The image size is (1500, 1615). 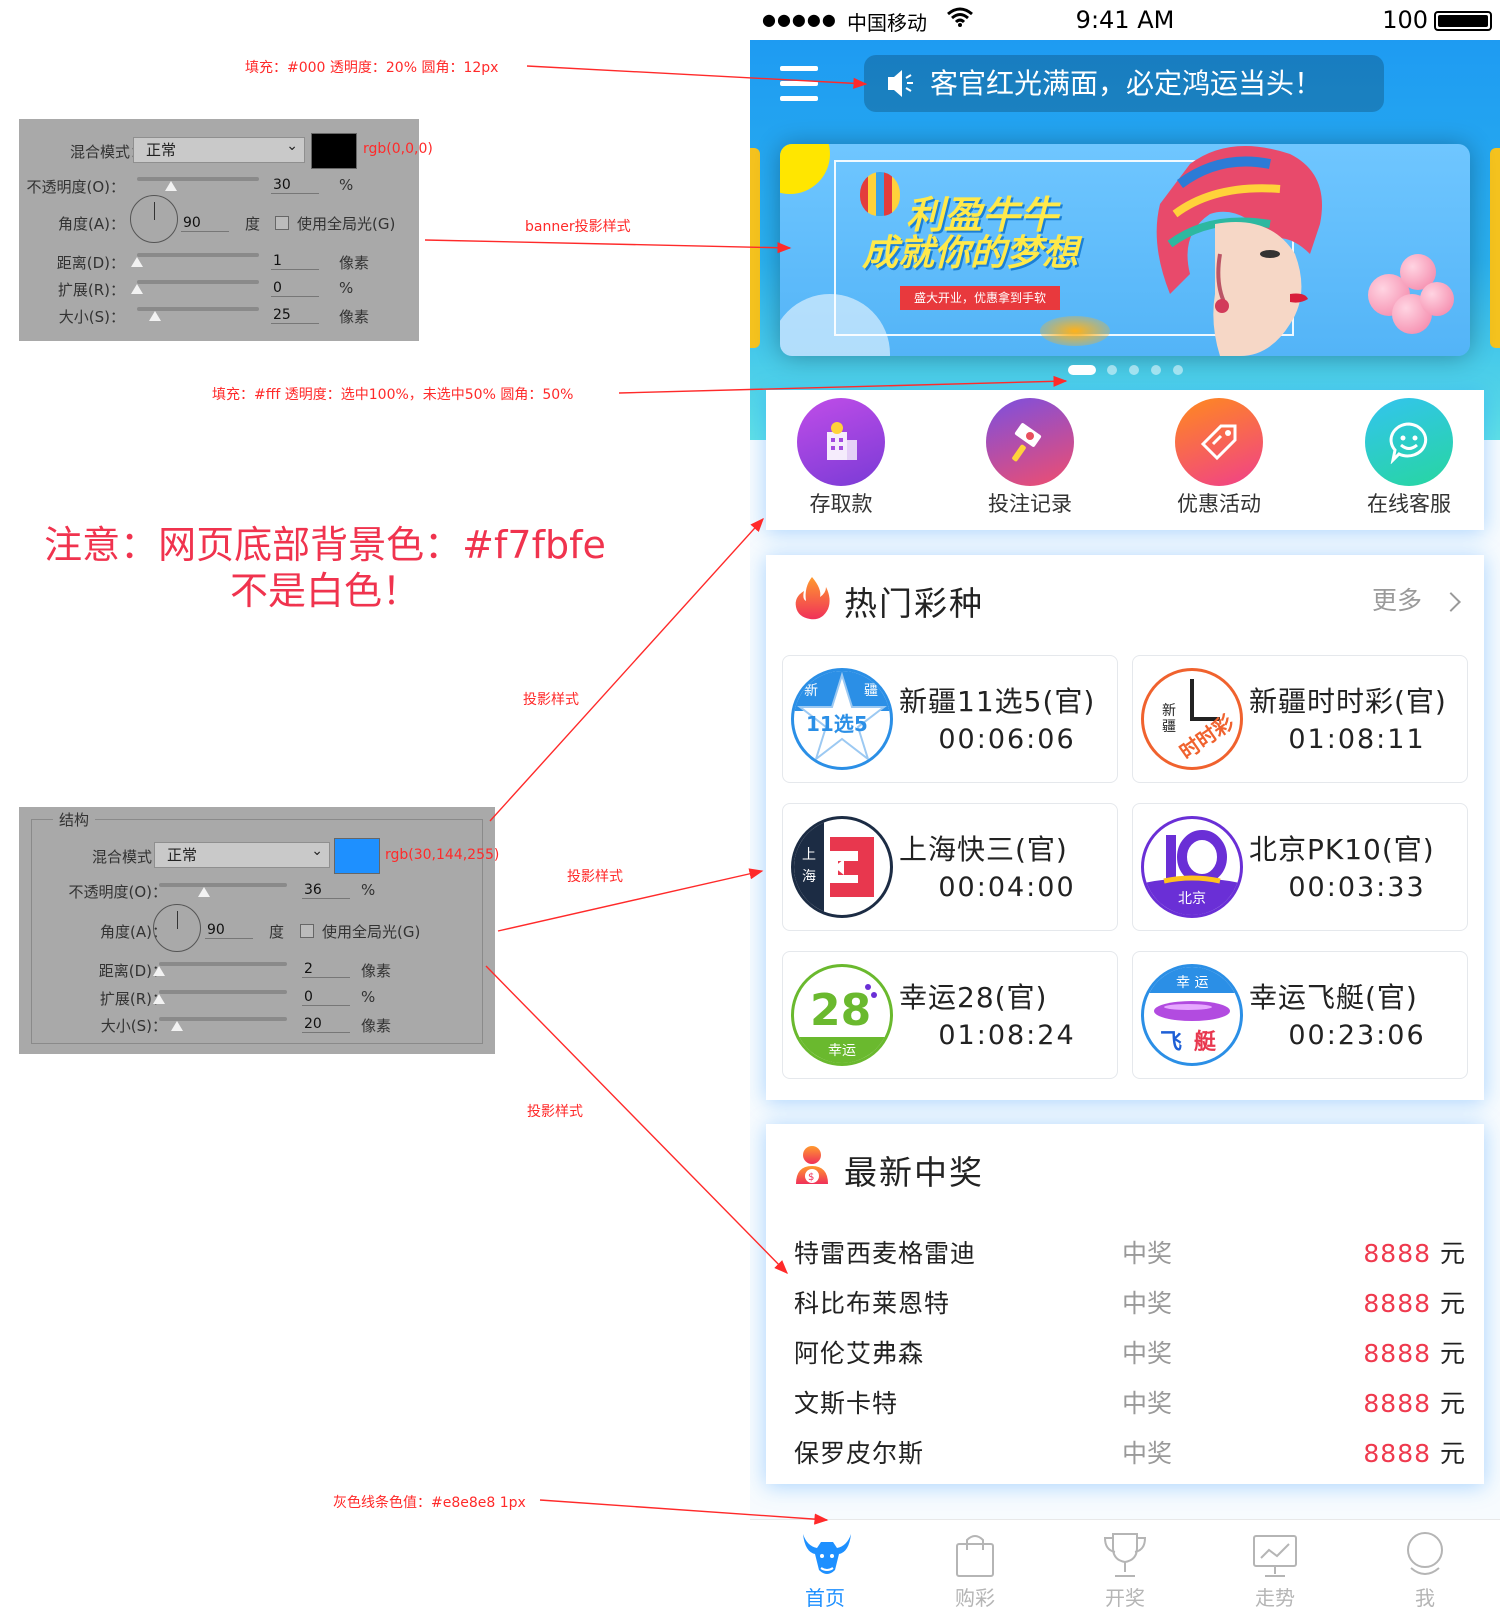 What do you see at coordinates (1409, 460) in the screenshot?
I see `quick-action-support: 在线客服` at bounding box center [1409, 460].